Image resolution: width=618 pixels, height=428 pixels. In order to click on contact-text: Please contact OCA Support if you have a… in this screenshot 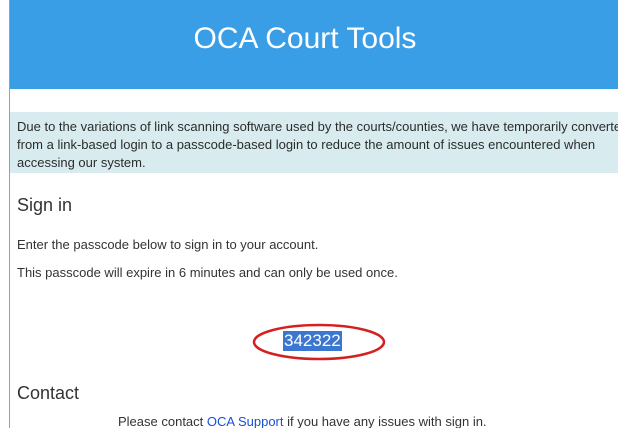, I will do `click(302, 421)`.